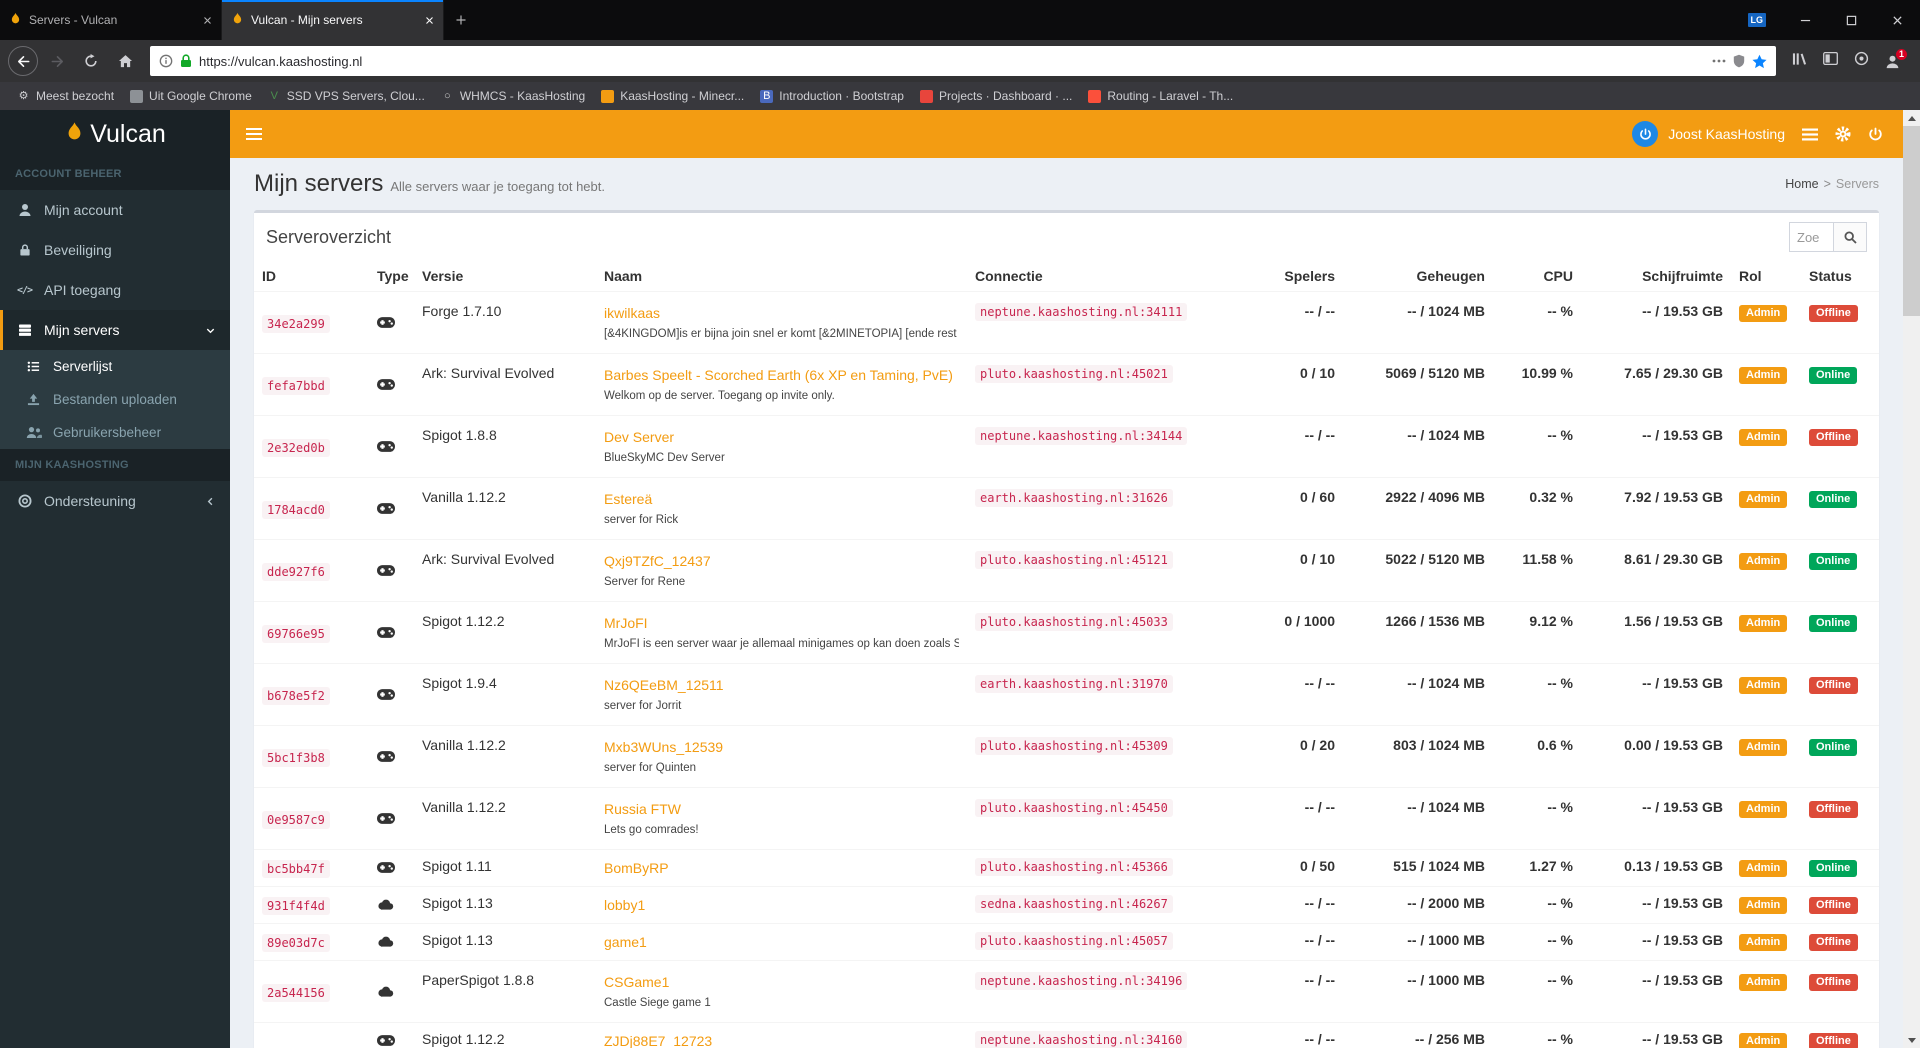 This screenshot has height=1048, width=1920. What do you see at coordinates (74, 134) in the screenshot?
I see `flame-logo-icon` at bounding box center [74, 134].